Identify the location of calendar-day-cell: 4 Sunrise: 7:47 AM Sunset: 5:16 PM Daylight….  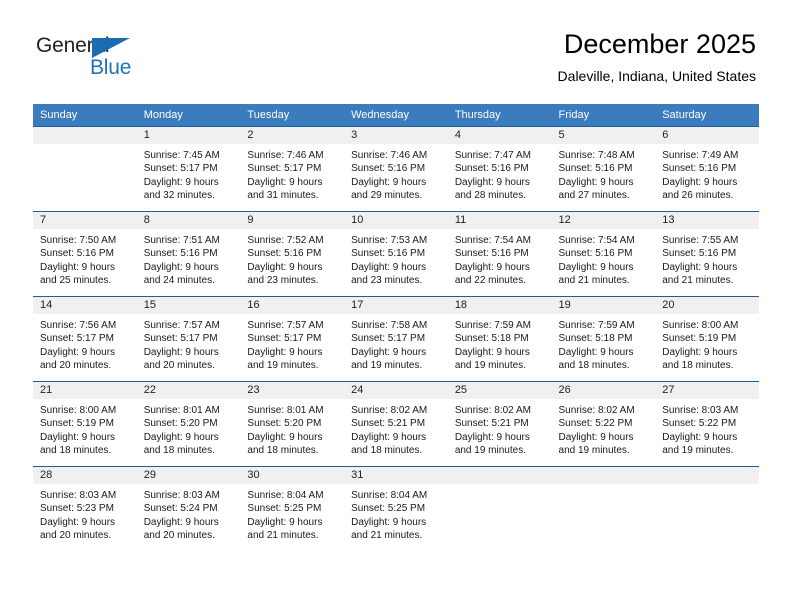
(499, 169).